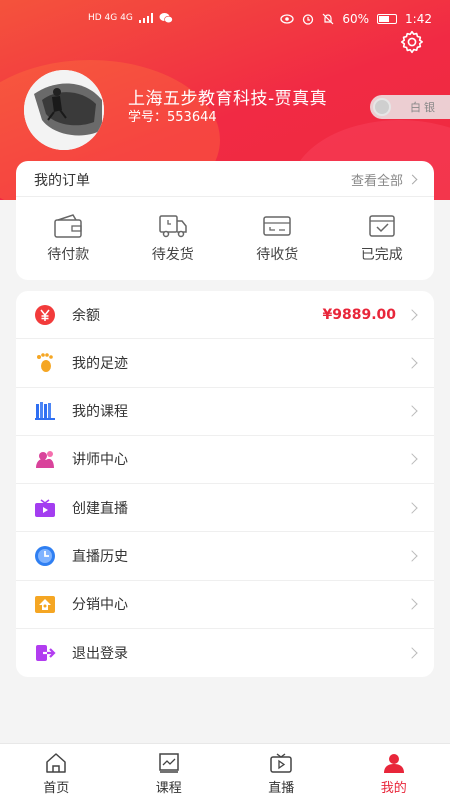  Describe the element at coordinates (328, 19) in the screenshot. I see `mute-icon` at that location.